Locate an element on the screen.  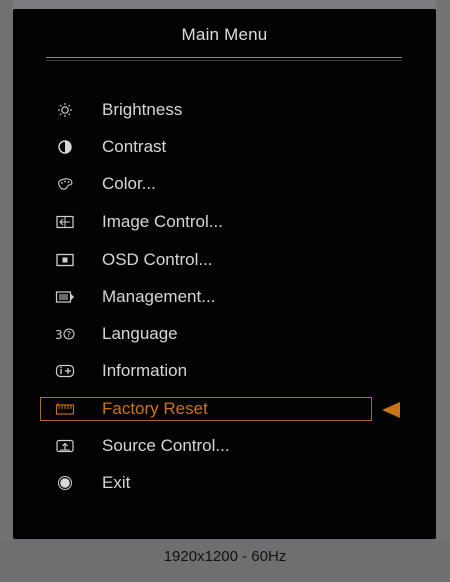
menu-item-language: 3 ? Language is located at coordinates (206, 334).